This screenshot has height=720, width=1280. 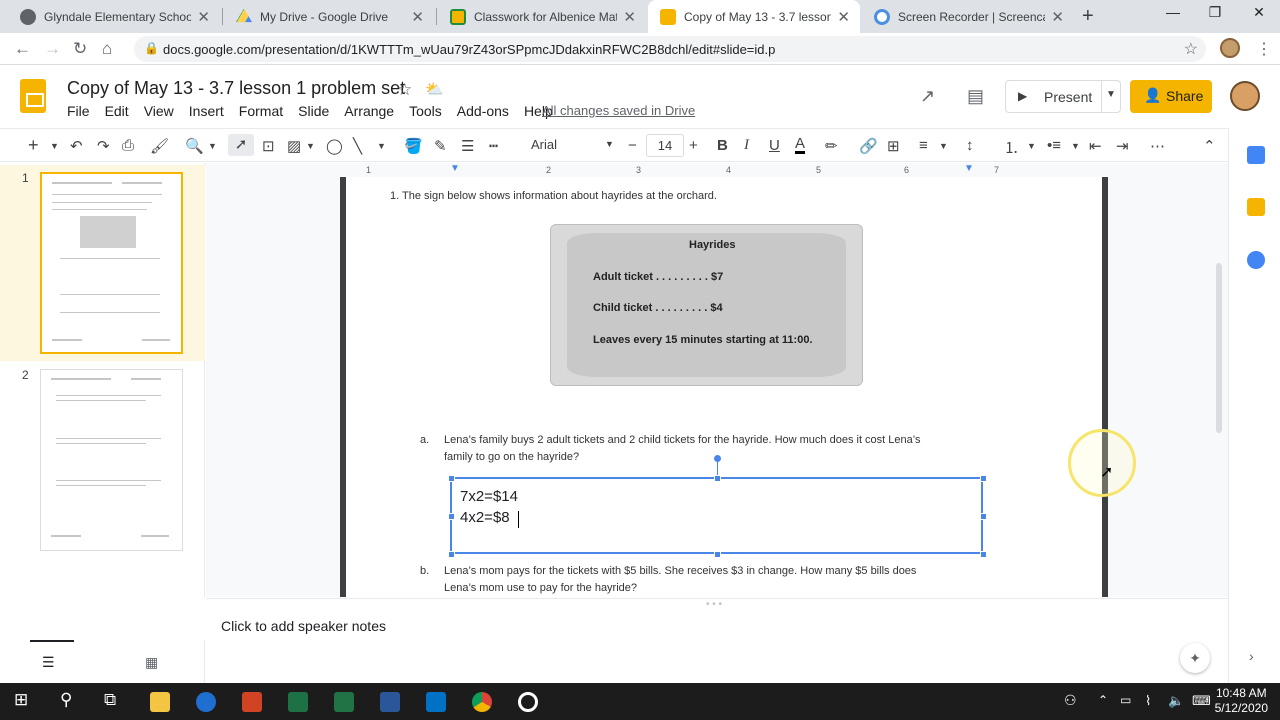 I want to click on more-options-icon: ⋯, so click(x=1157, y=146).